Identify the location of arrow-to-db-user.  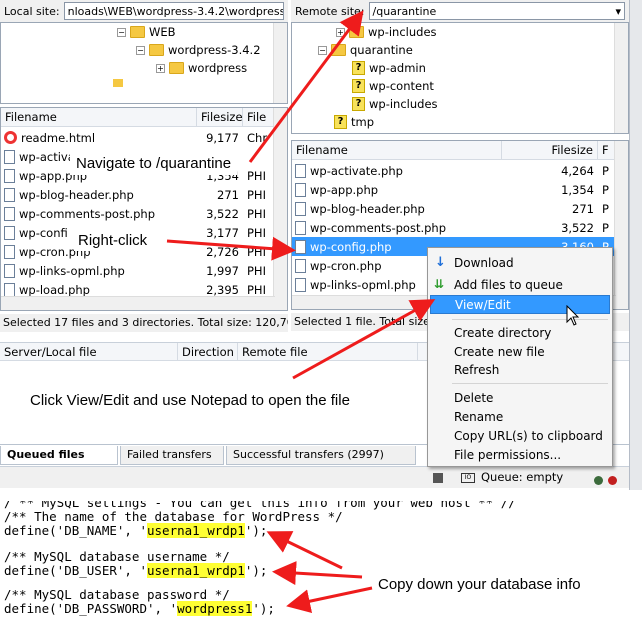
(317, 573).